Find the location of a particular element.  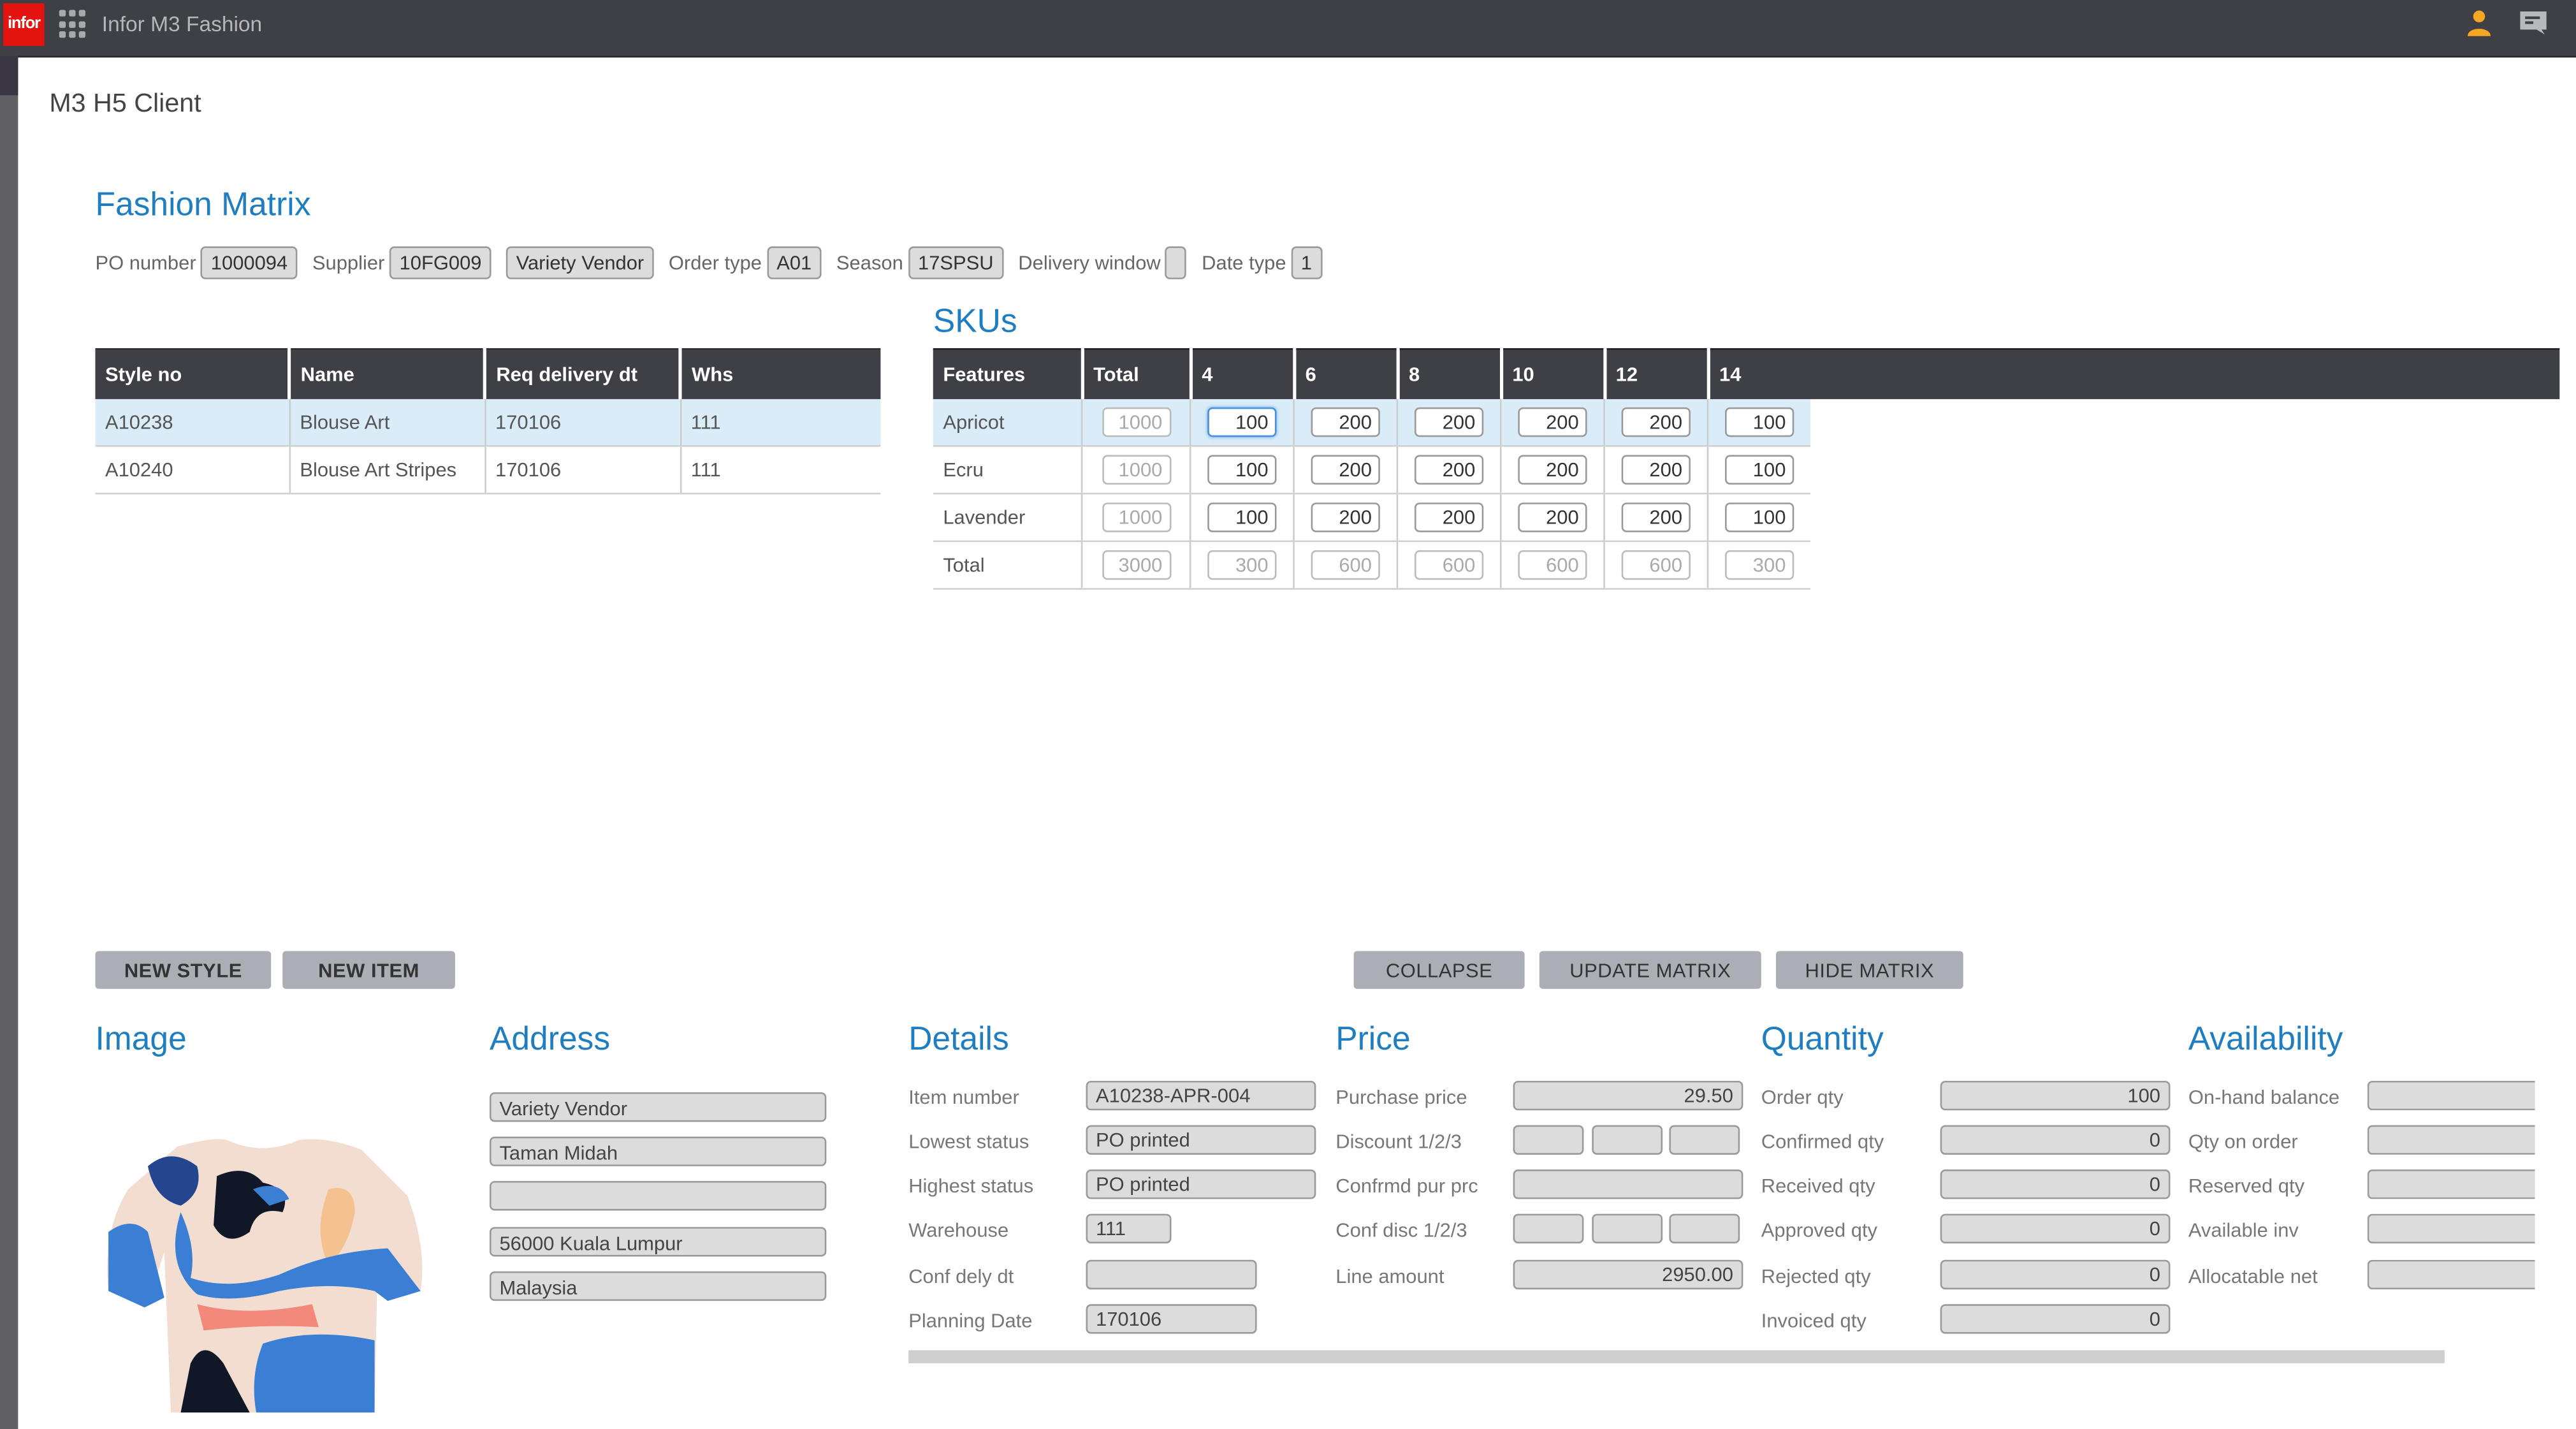

image-section-title: Image is located at coordinates (141, 1040).